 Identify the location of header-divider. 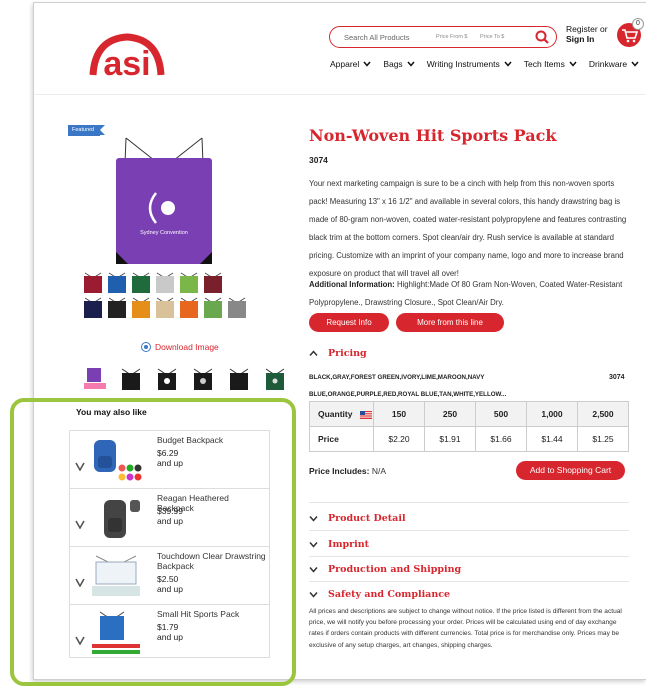
(340, 94).